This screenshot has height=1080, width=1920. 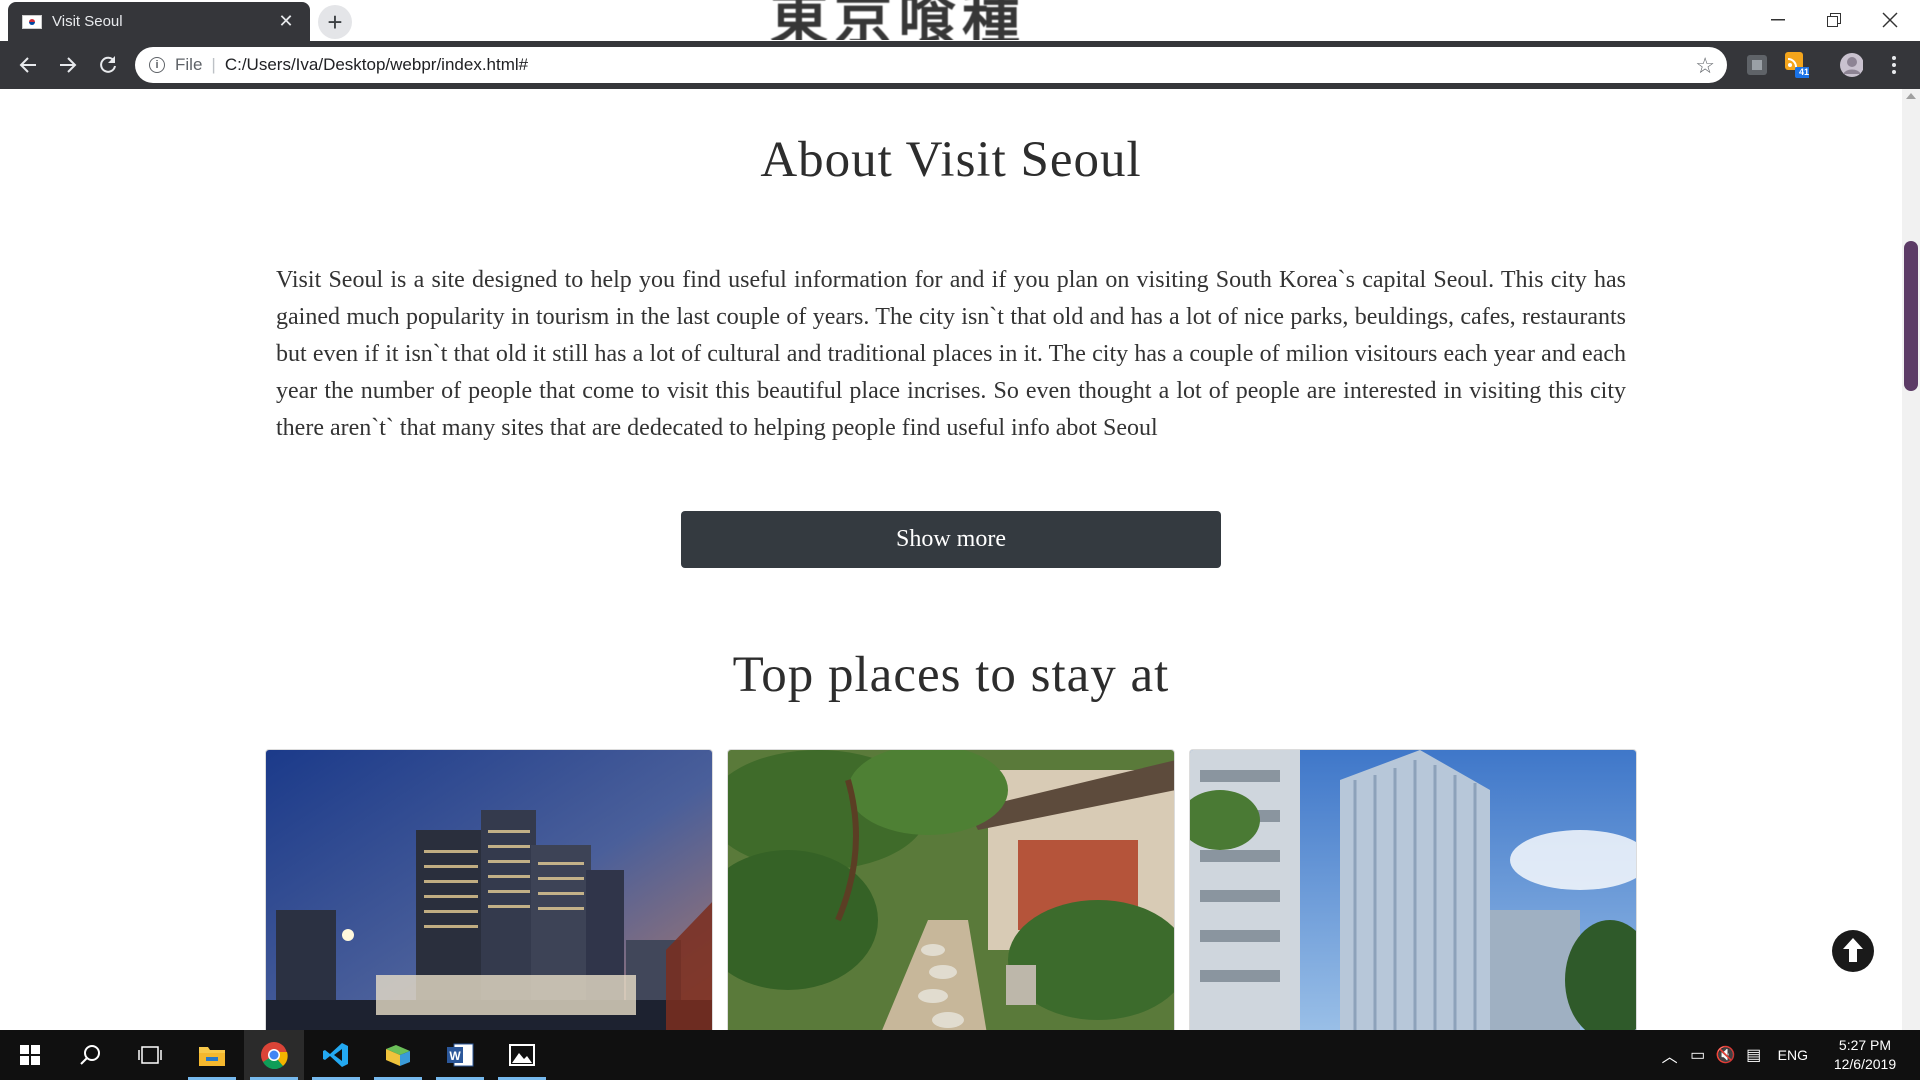 I want to click on clock: 5:27 PM 12/6/2019, so click(x=1865, y=1055).